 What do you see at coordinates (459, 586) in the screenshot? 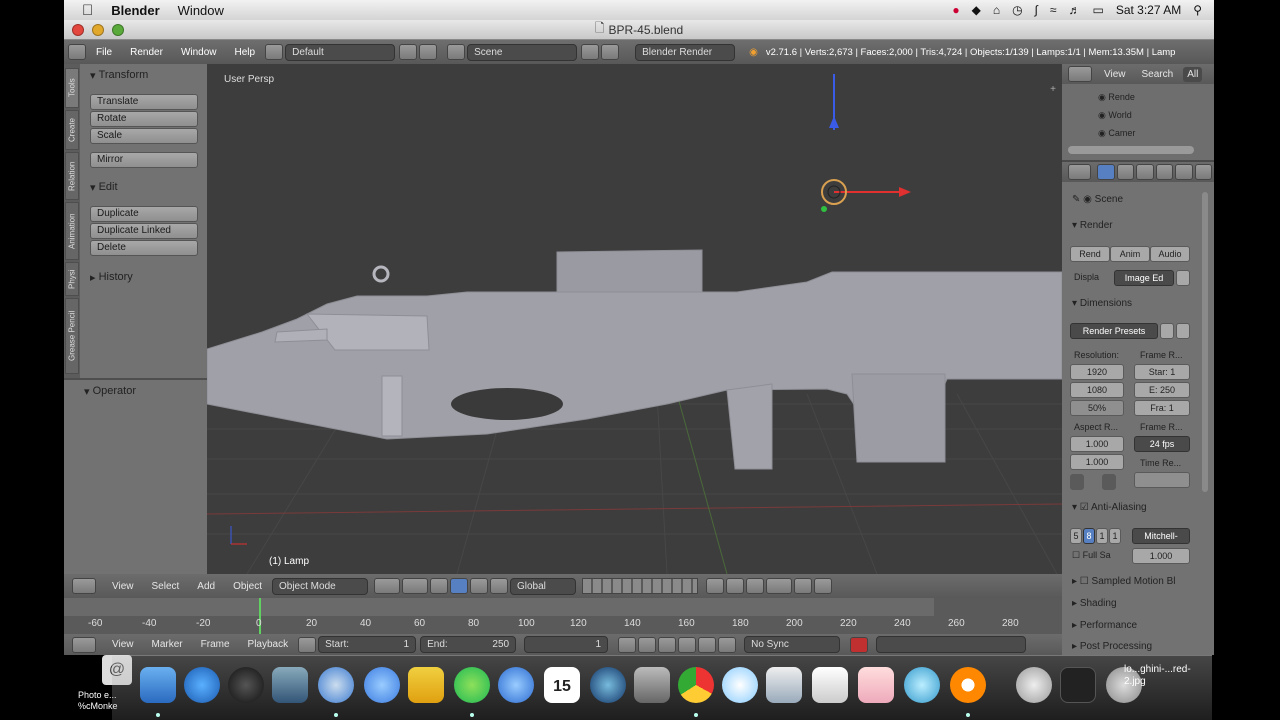
I see `translate-manip-icon` at bounding box center [459, 586].